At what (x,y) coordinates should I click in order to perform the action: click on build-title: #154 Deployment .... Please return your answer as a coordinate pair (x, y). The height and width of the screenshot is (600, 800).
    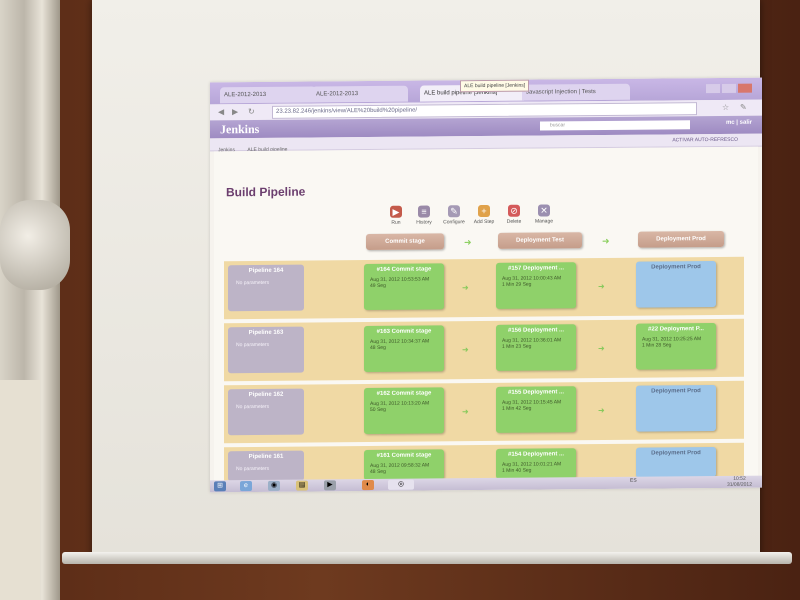
    Looking at the image, I should click on (536, 454).